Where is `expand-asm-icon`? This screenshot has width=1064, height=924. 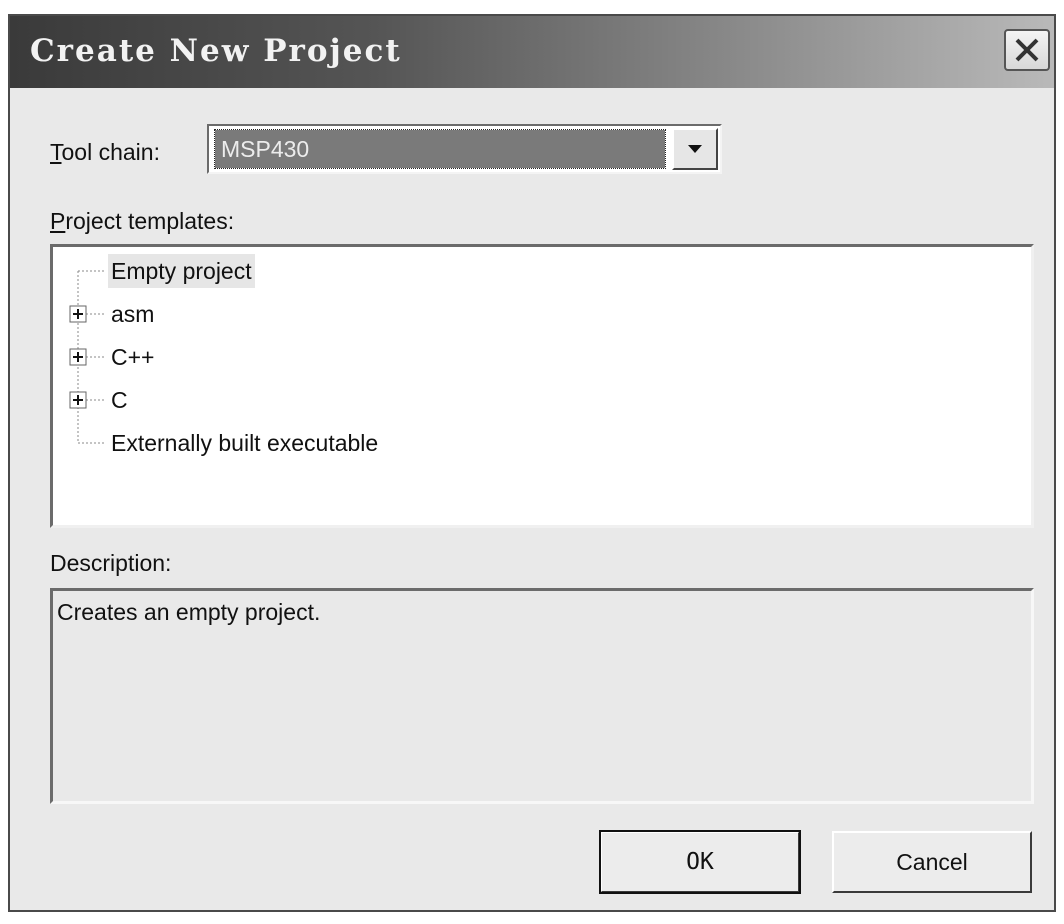
expand-asm-icon is located at coordinates (78, 314).